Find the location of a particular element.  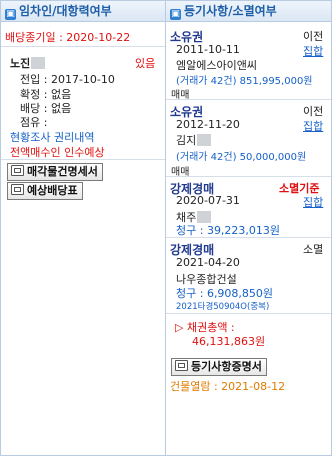

entry-detail: (거래가 42건) 851,995,000원 is located at coordinates (244, 81).